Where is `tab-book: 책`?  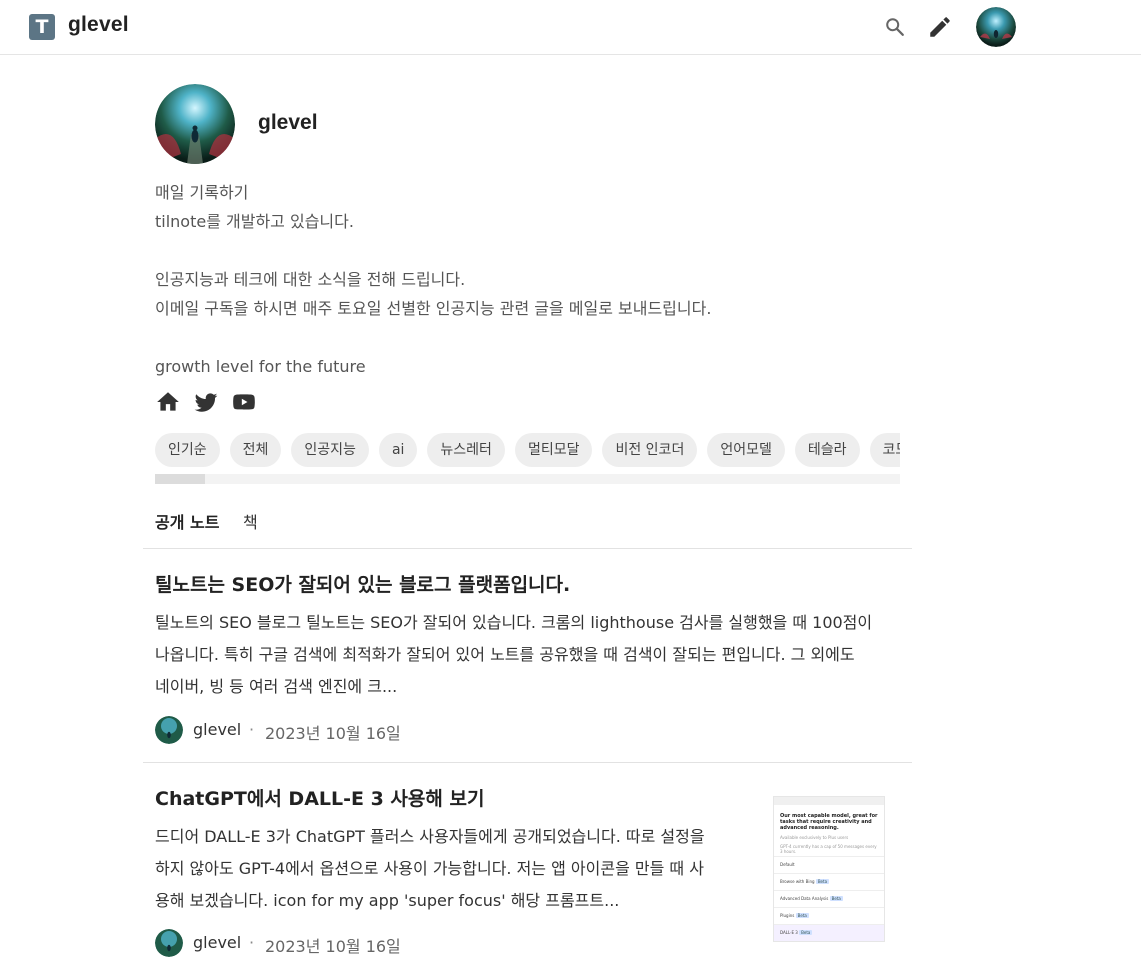
tab-book: 책 is located at coordinates (250, 521).